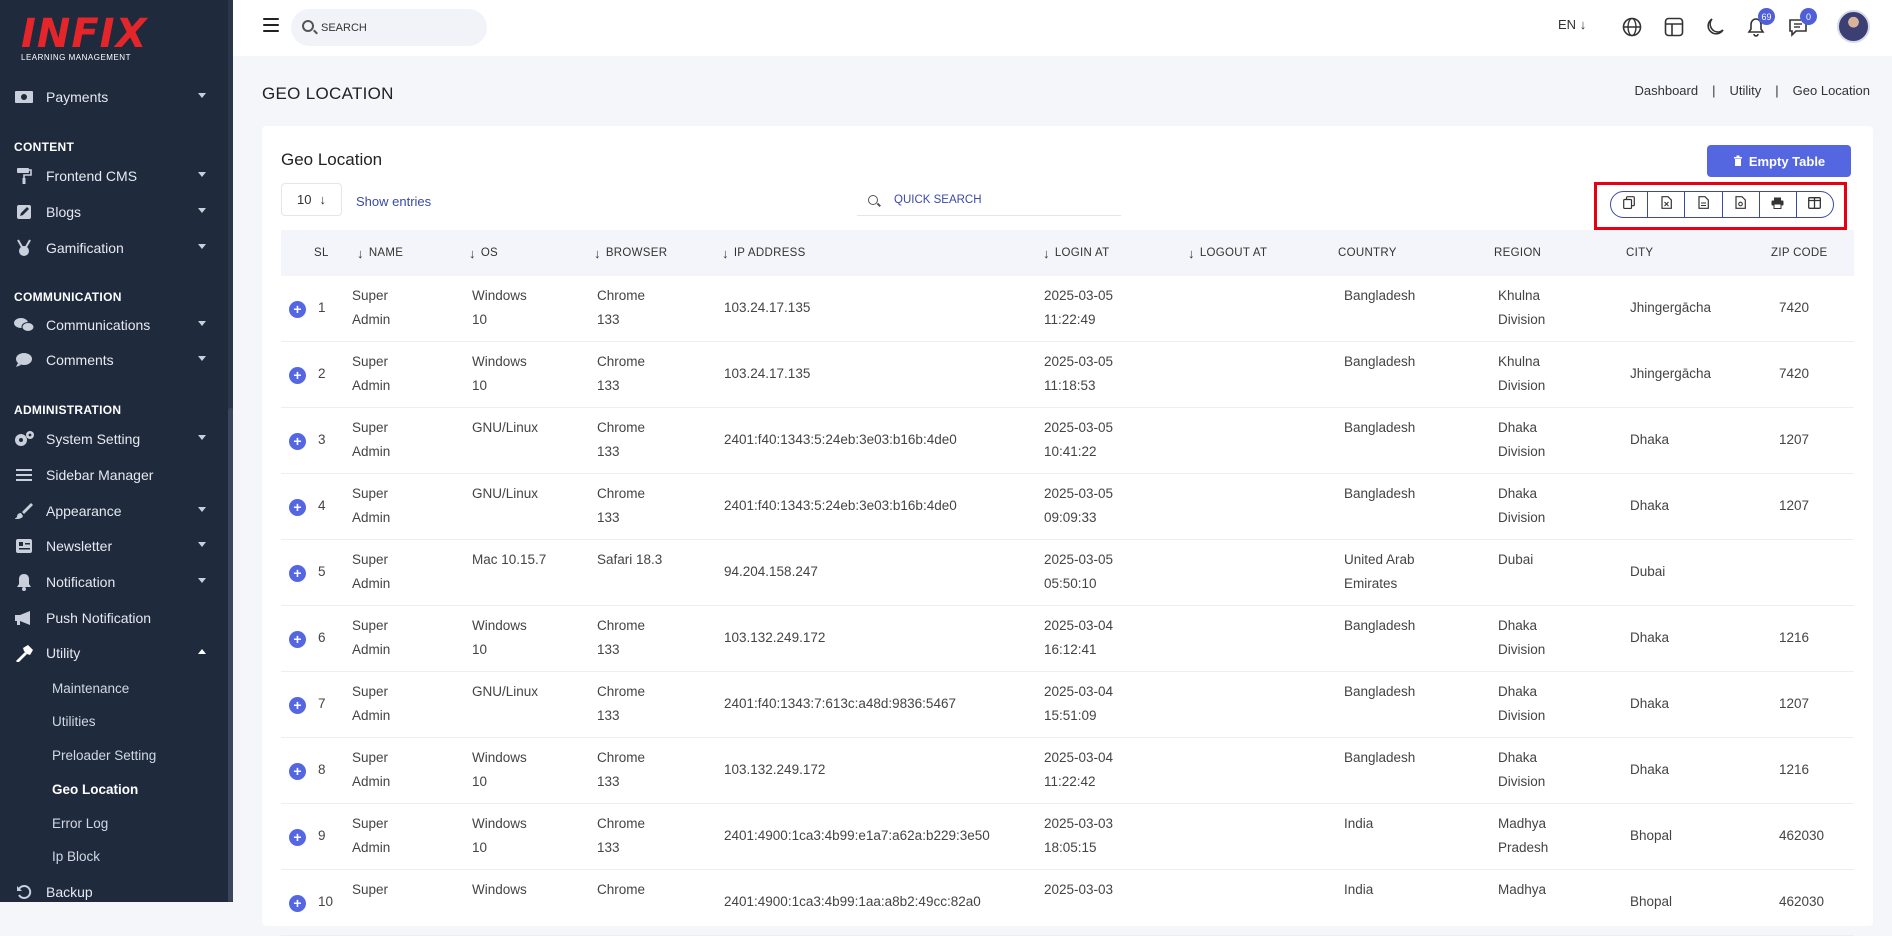 This screenshot has width=1892, height=936. Describe the element at coordinates (114, 97) in the screenshot. I see `sidebar-item-payments: Payments` at that location.